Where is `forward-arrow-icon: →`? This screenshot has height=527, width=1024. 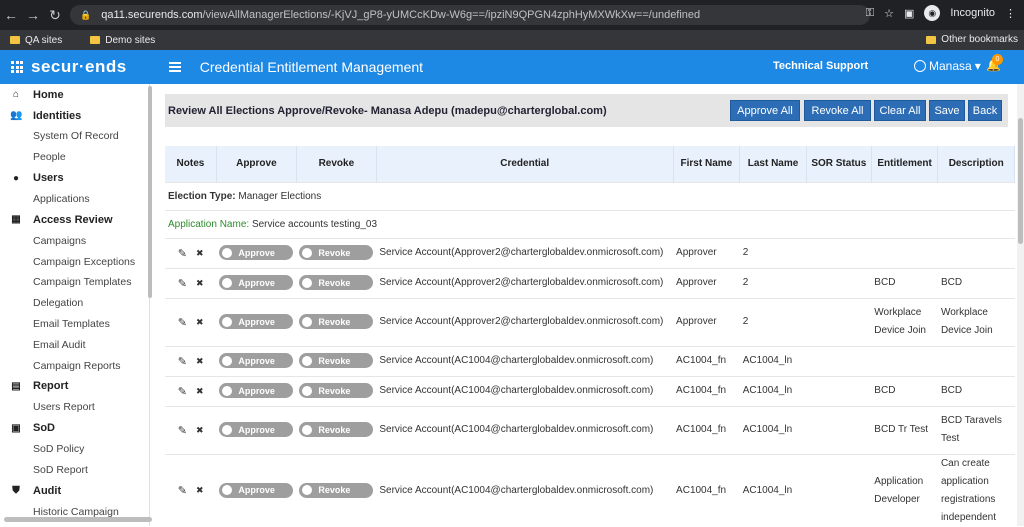
forward-arrow-icon: → is located at coordinates (33, 15).